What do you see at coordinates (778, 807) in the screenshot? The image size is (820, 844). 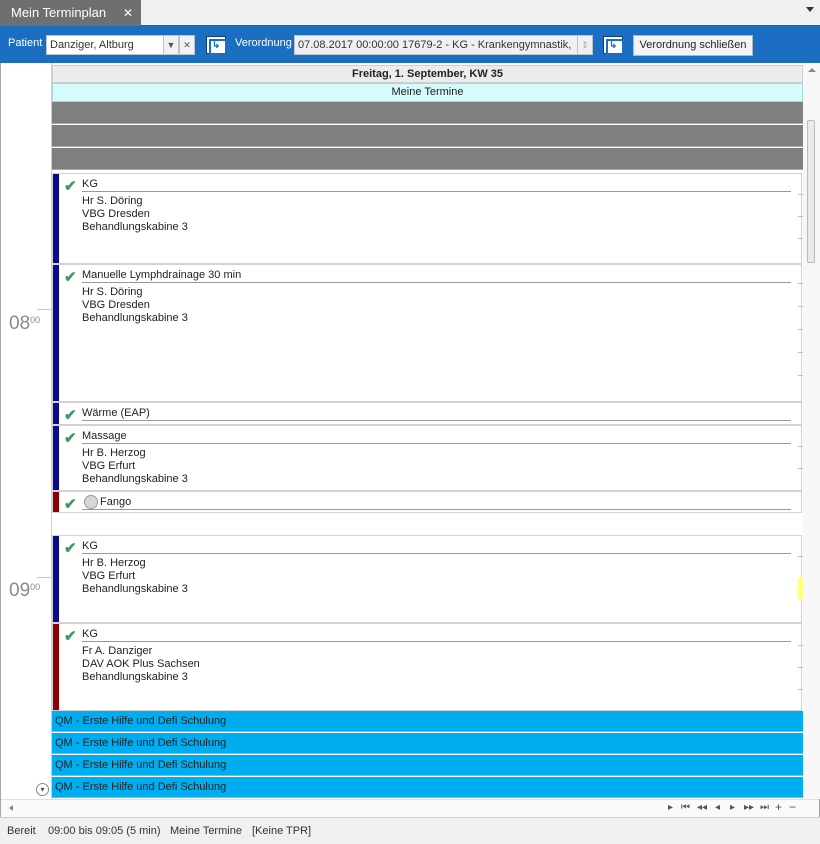 I see `add-icon: +` at bounding box center [778, 807].